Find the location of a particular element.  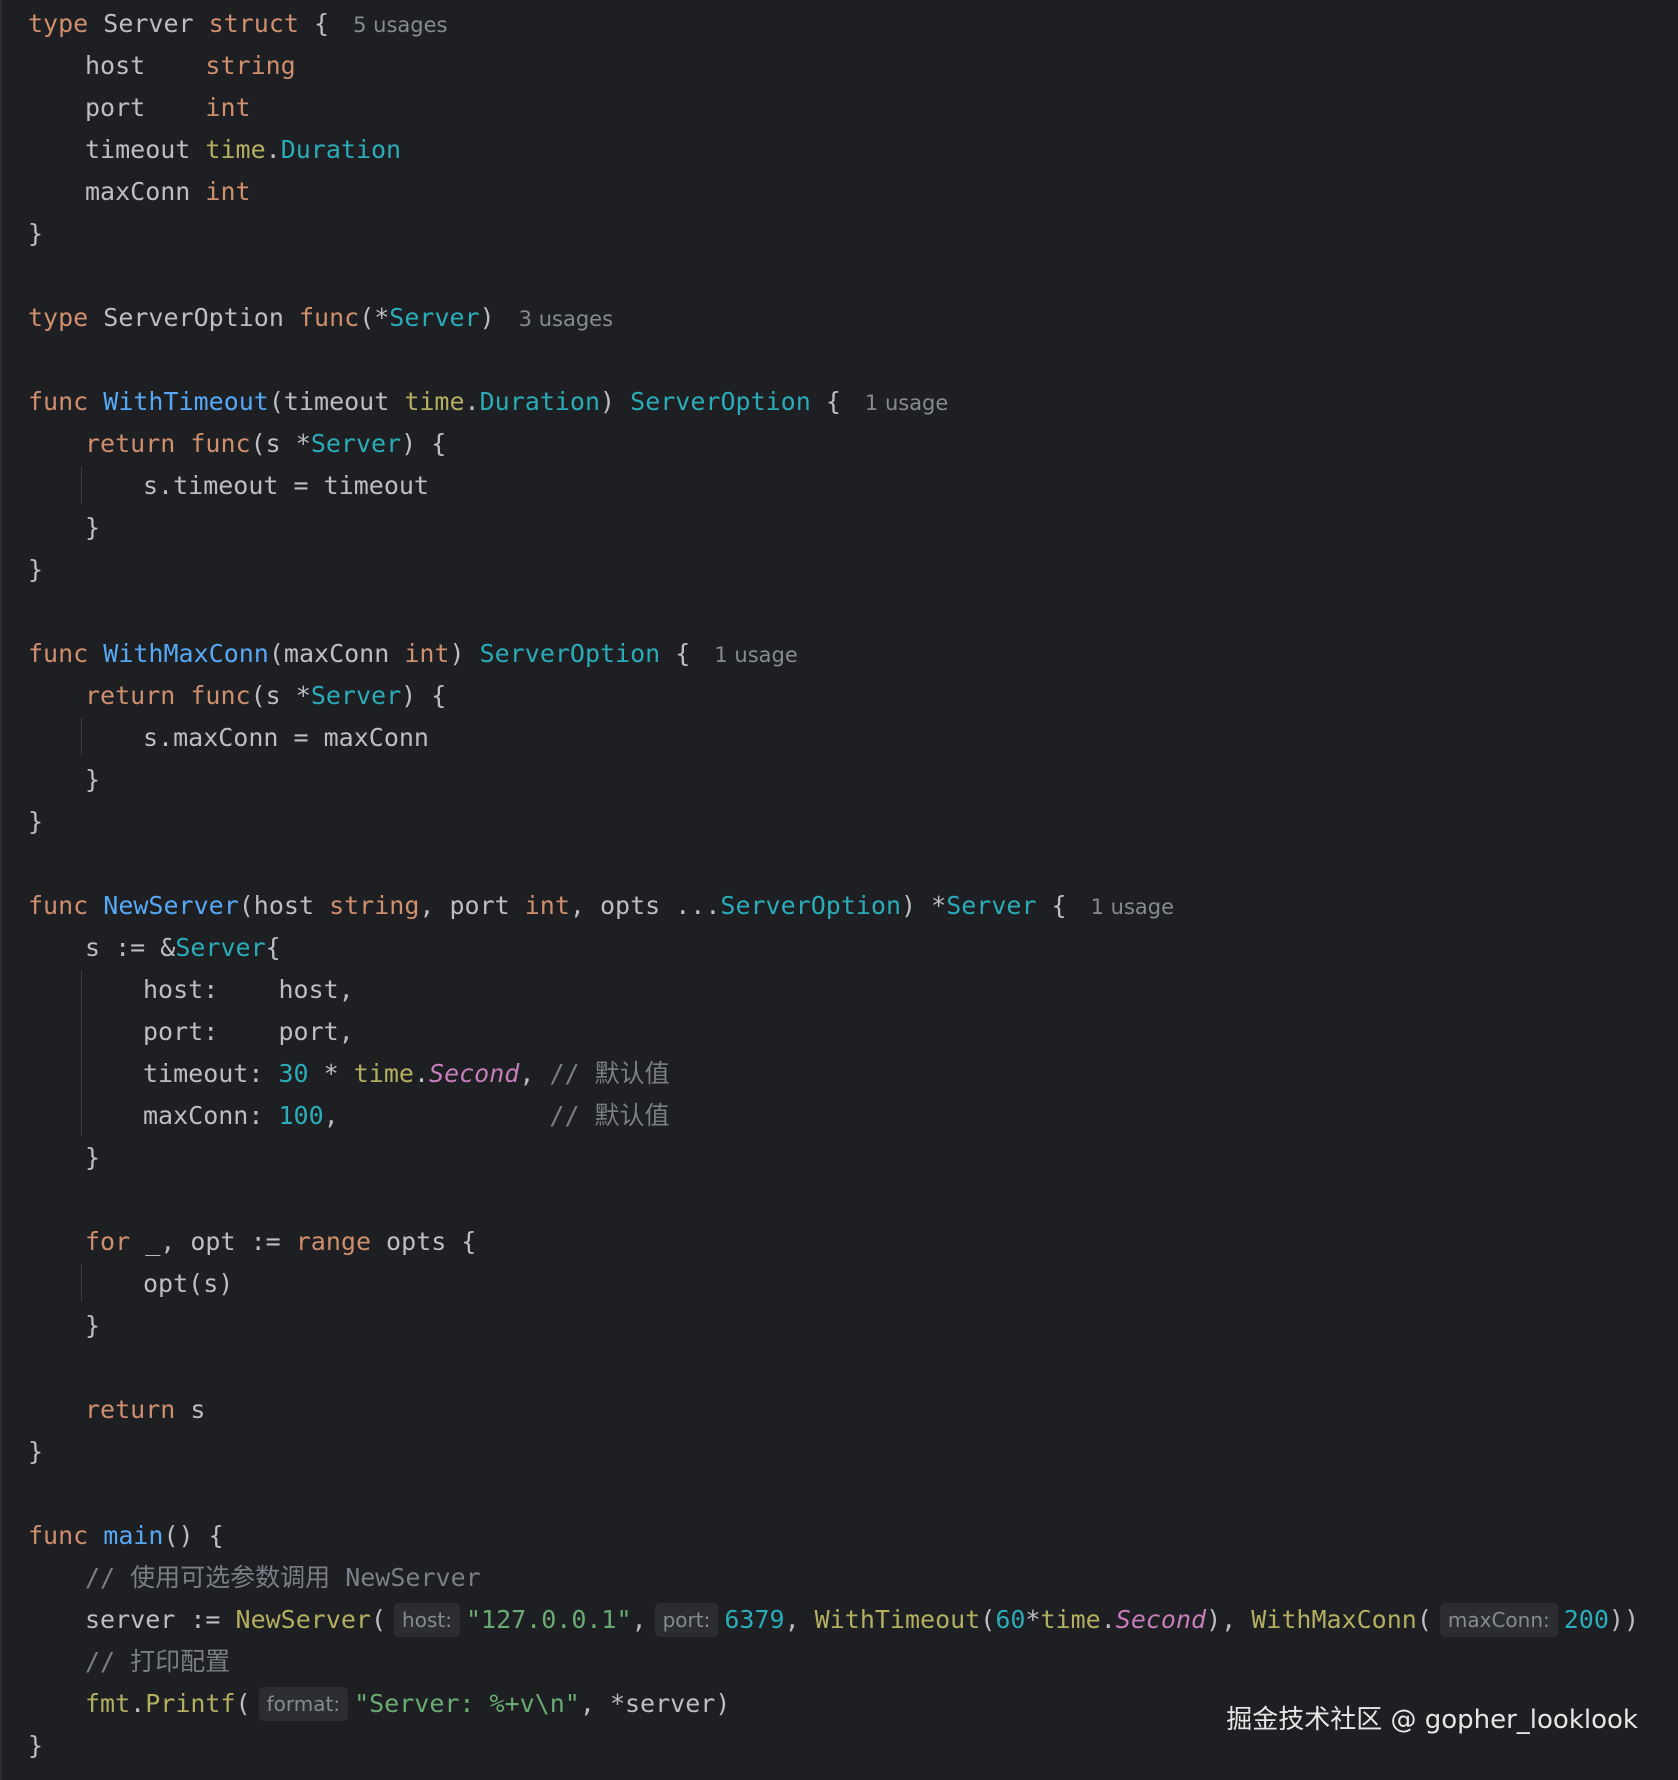

code-line: maxConn int is located at coordinates (168, 191).